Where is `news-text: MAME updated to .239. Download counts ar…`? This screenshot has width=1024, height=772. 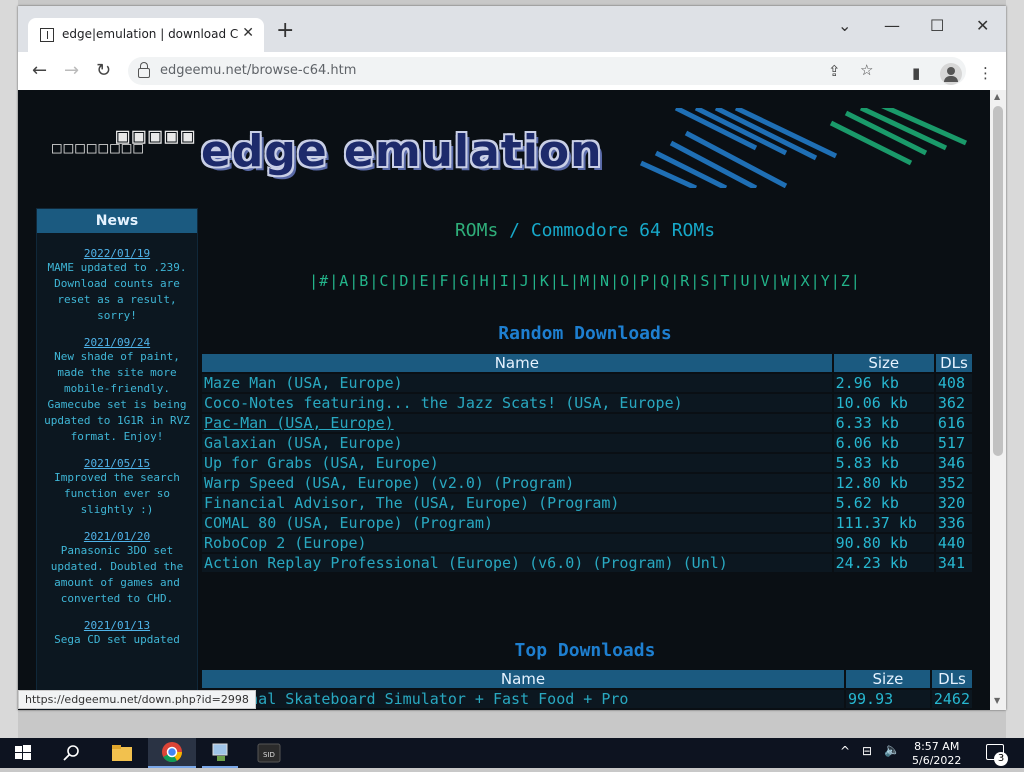
news-text: MAME updated to .239. Download counts ar… is located at coordinates (117, 291).